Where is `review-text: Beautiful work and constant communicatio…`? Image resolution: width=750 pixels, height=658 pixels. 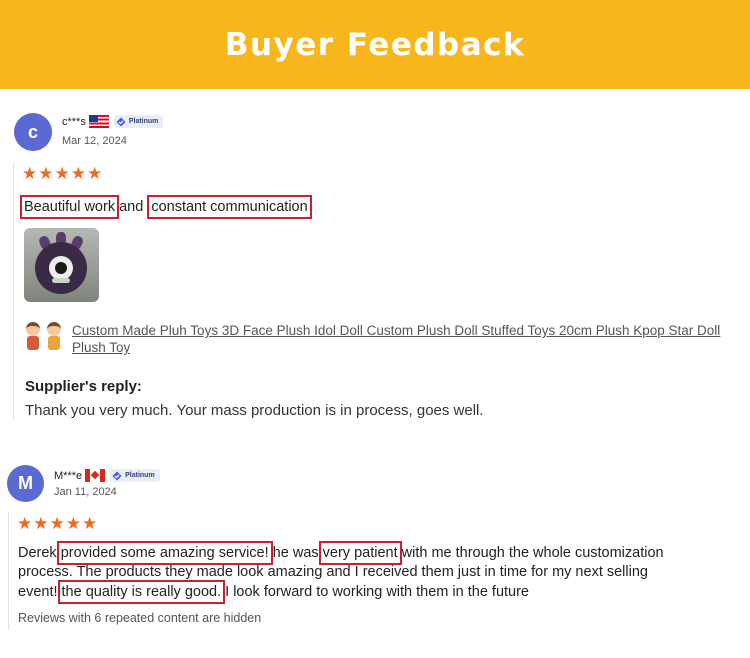
review-text: Beautiful work and constant communicatio… is located at coordinates (165, 207).